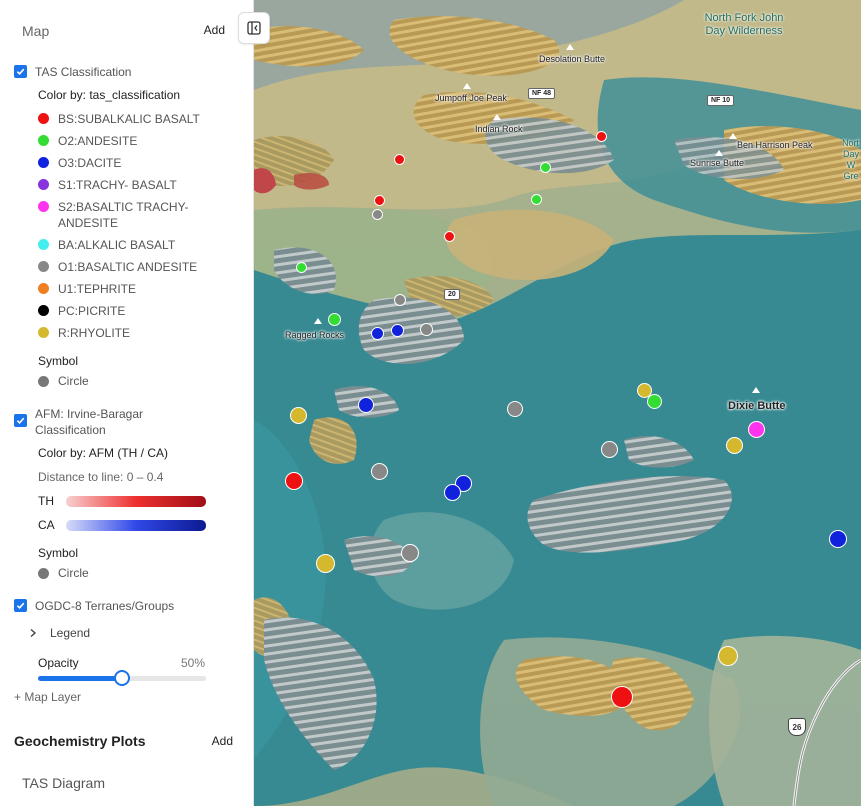 The width and height of the screenshot is (861, 806). I want to click on desolation-butte-label: Desolation Butte, so click(572, 59).